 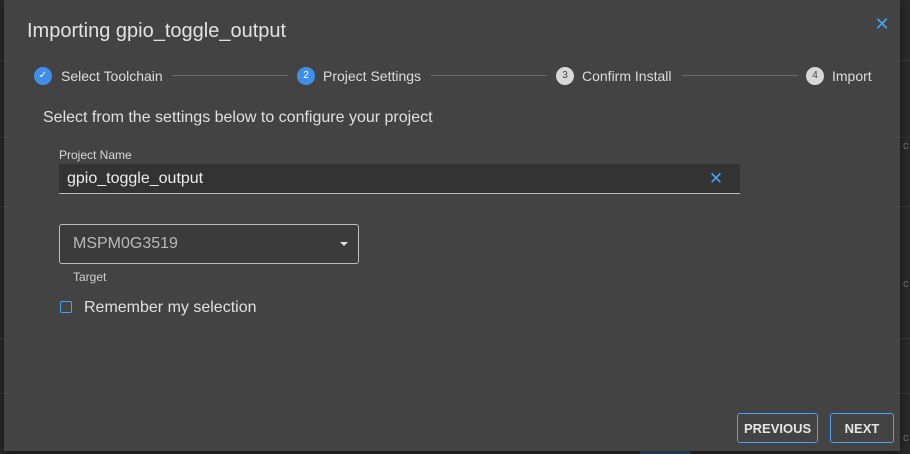 I want to click on step-2-label: Project Settings, so click(x=372, y=76).